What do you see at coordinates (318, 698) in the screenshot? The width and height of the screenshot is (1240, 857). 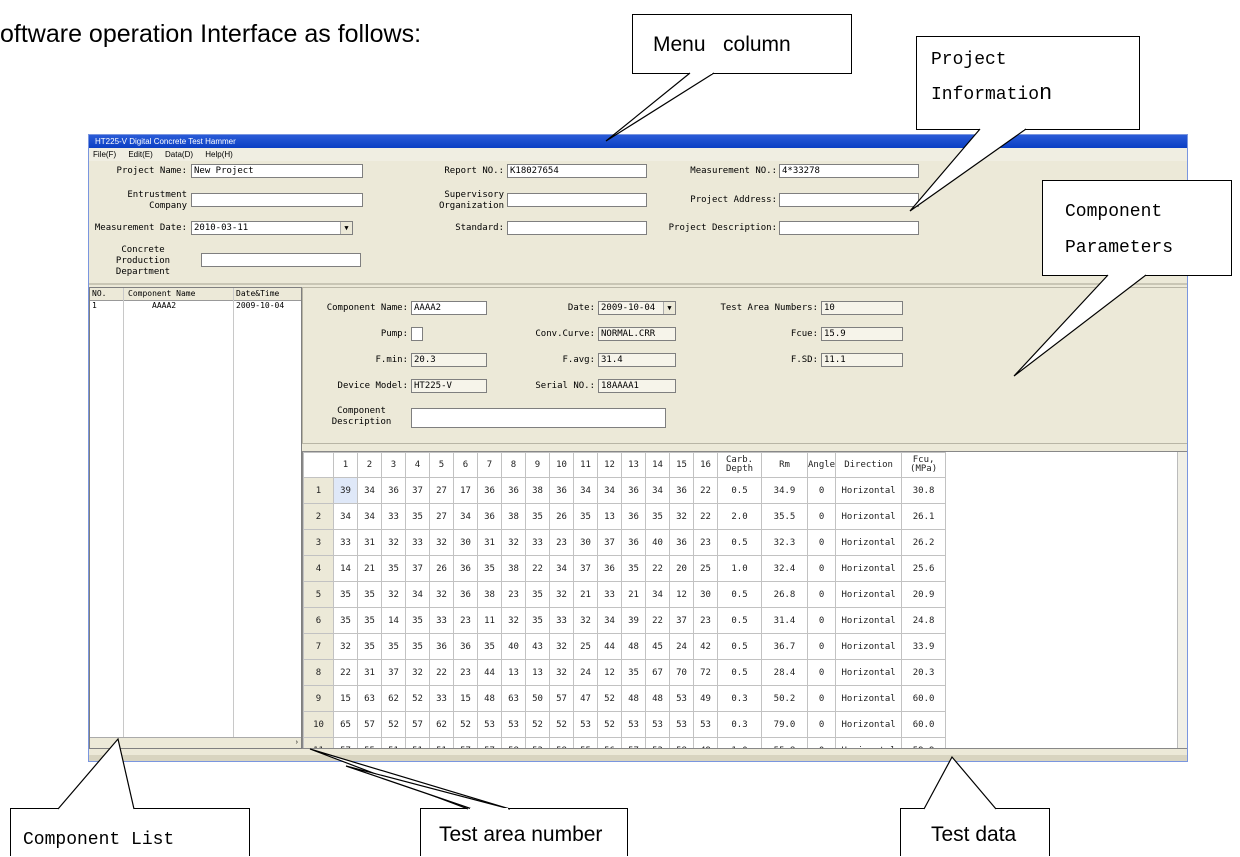 I see `test-area-number-cell: 9` at bounding box center [318, 698].